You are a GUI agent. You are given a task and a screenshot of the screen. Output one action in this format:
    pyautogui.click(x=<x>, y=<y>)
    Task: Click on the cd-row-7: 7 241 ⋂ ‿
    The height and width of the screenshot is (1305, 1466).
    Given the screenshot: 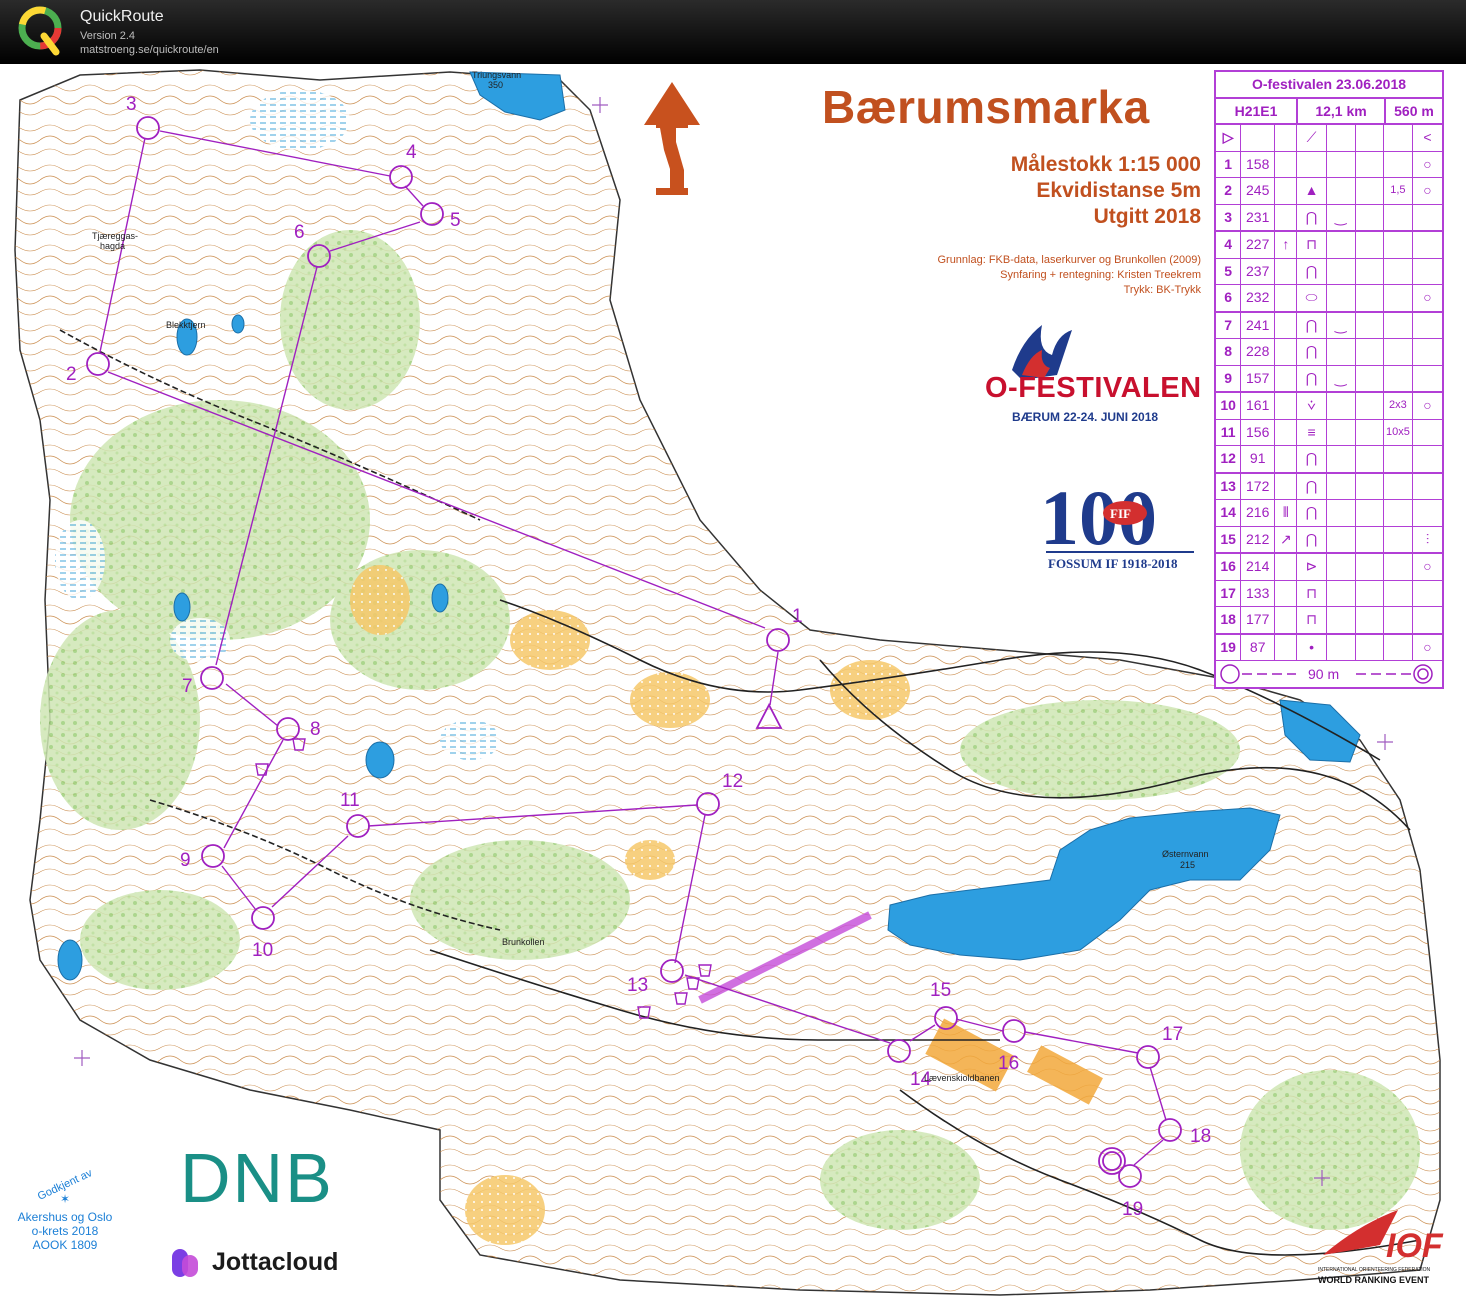 What is the action you would take?
    pyautogui.click(x=1329, y=325)
    